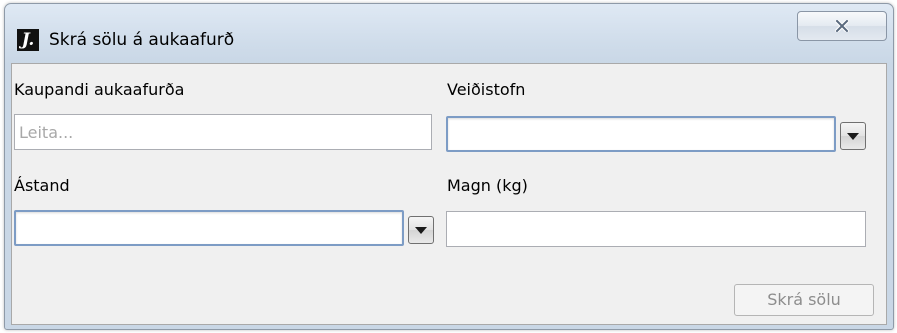 The width and height of the screenshot is (897, 333). I want to click on buyer-label: Kaupandi aukaafurða, so click(99, 89).